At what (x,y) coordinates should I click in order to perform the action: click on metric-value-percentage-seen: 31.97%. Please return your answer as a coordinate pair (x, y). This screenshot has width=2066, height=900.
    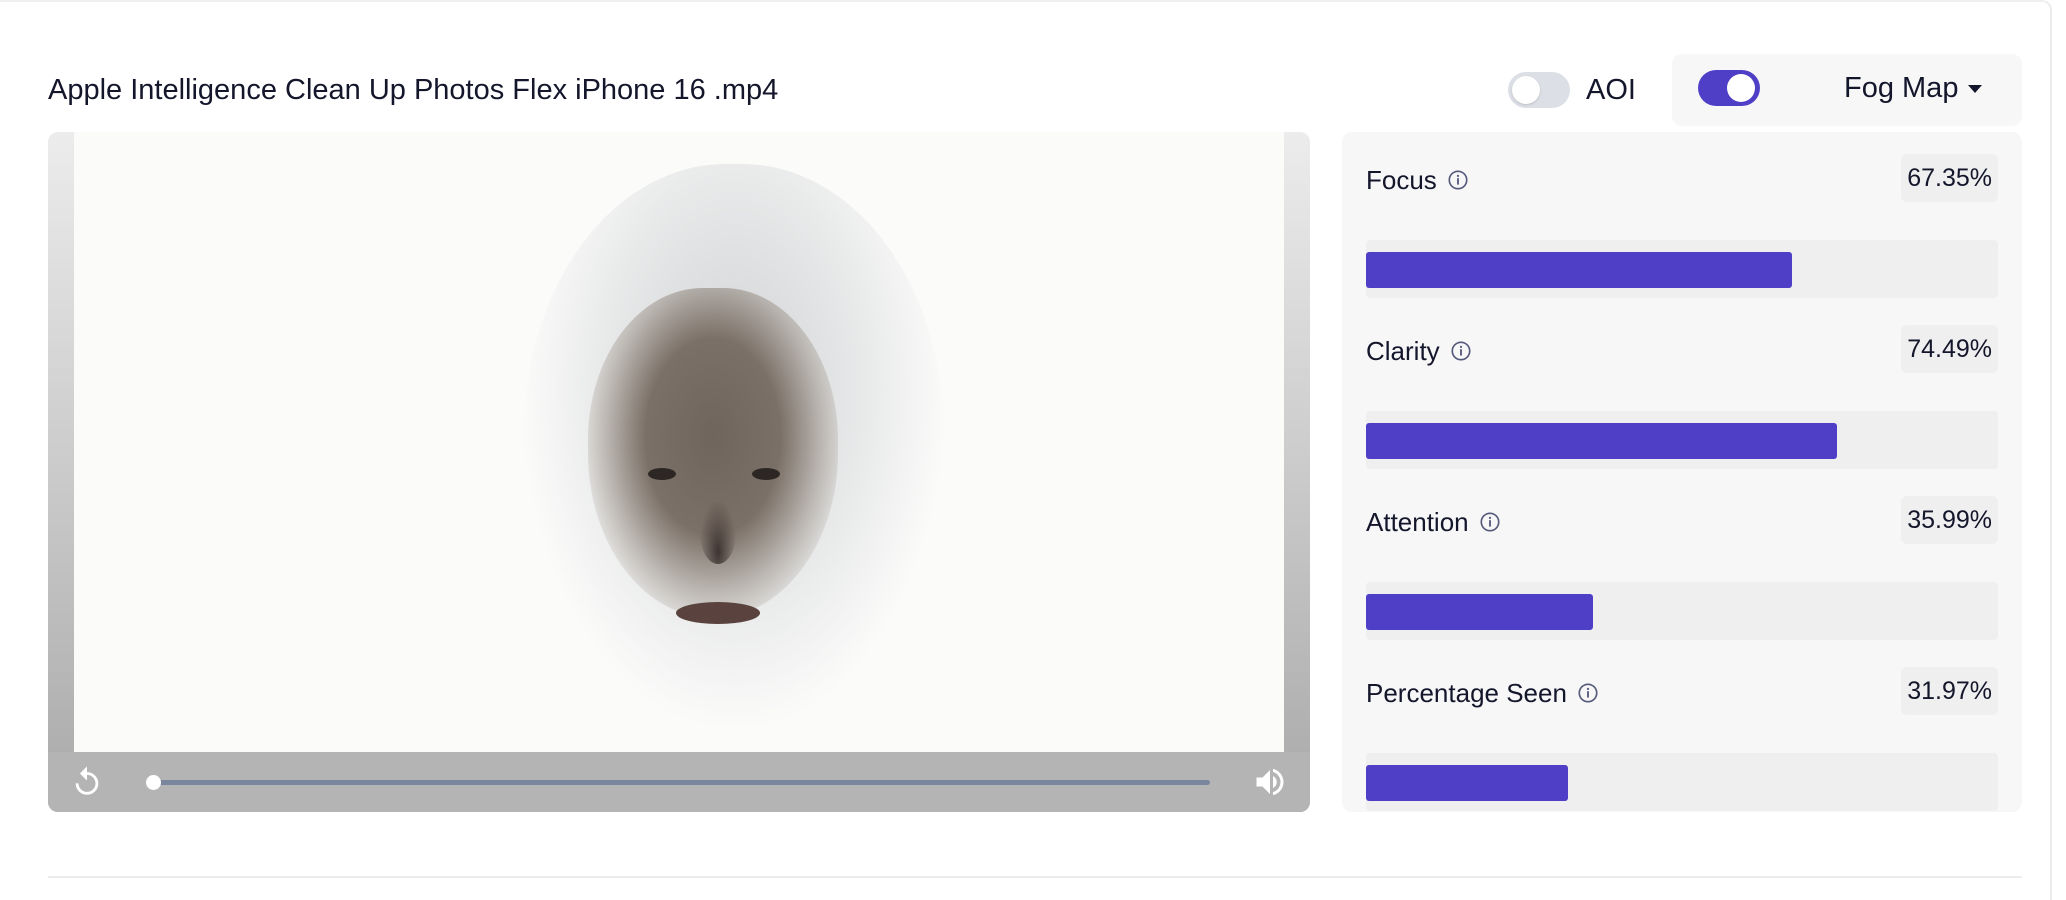
    Looking at the image, I should click on (1949, 691).